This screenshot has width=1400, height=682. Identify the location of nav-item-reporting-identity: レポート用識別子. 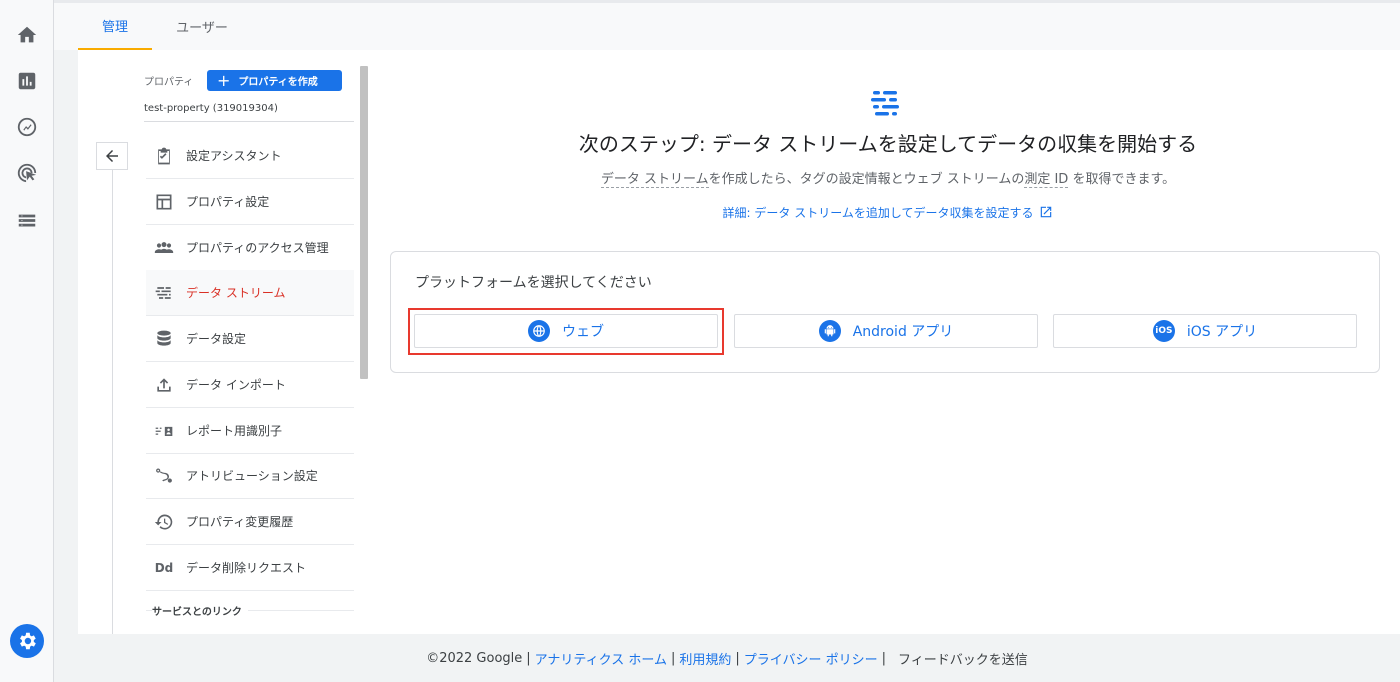
(250, 431).